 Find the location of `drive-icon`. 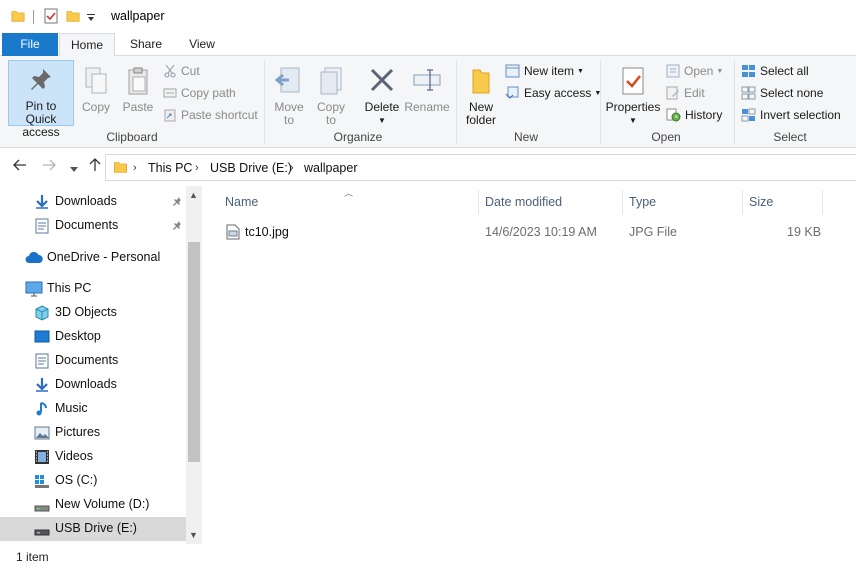

drive-icon is located at coordinates (42, 505).